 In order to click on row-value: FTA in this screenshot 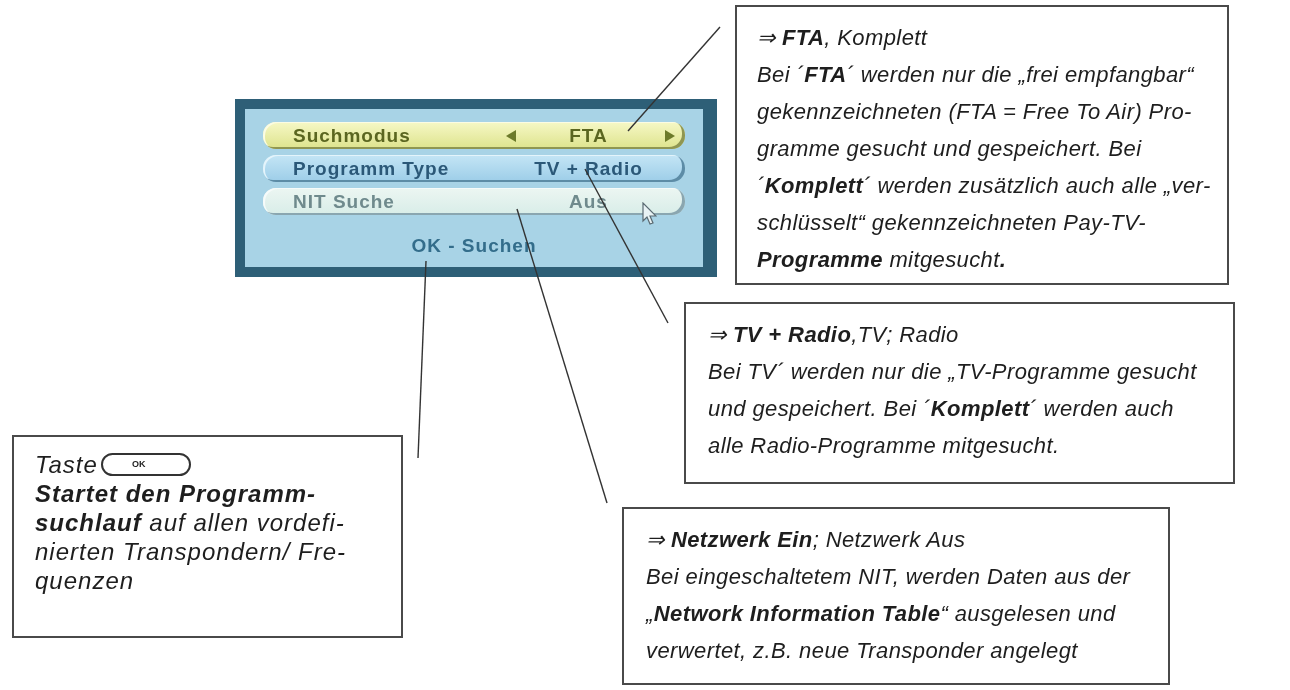, I will do `click(588, 135)`.